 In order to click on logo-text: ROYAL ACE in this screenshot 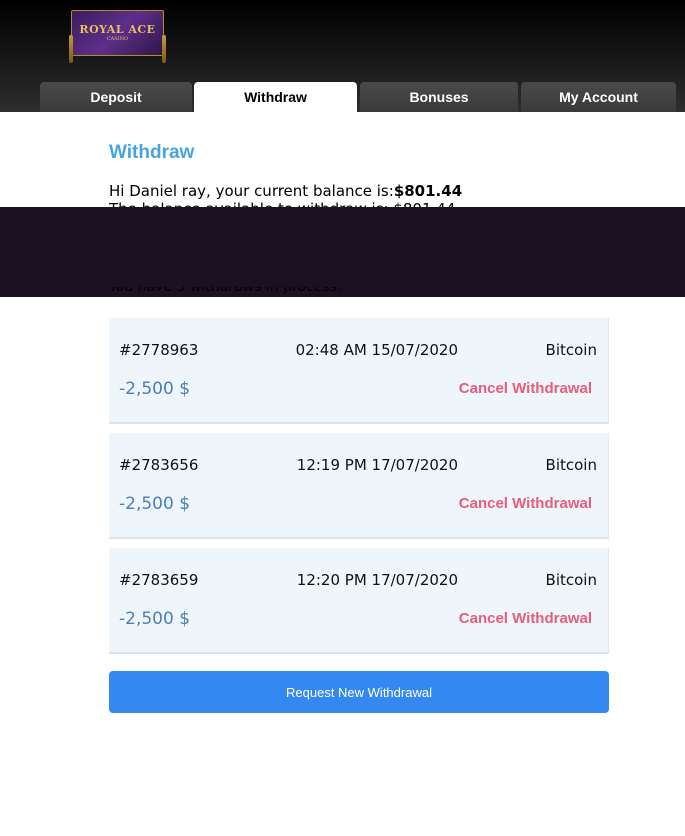, I will do `click(117, 29)`.